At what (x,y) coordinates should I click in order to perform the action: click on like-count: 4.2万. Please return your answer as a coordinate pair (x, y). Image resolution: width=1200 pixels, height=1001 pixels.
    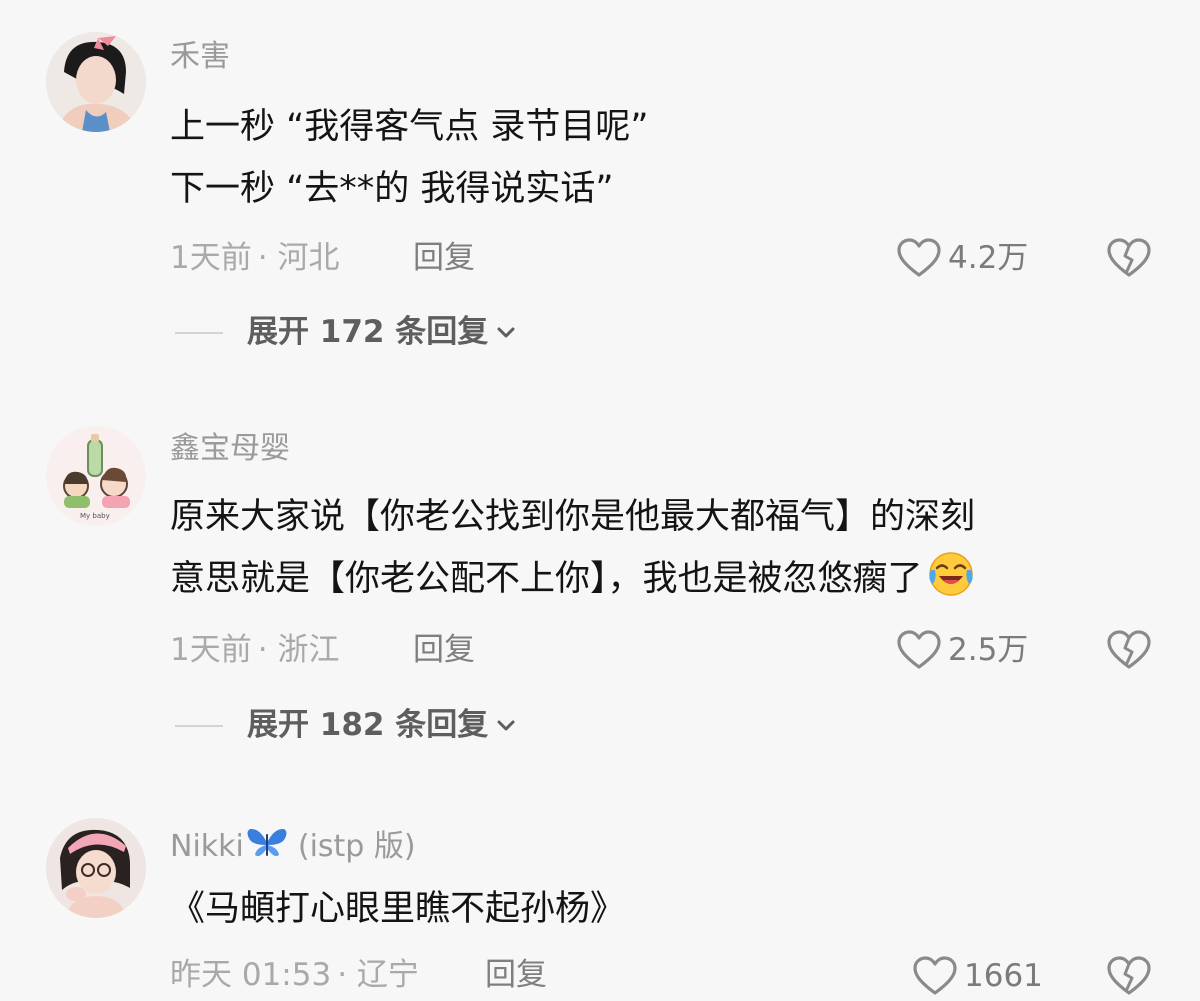
    Looking at the image, I should click on (988, 257).